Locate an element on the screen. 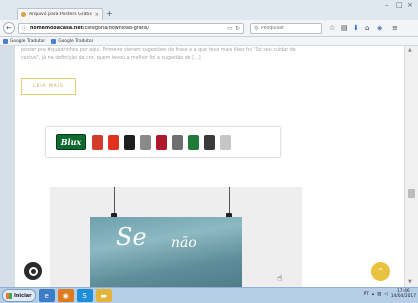 The width and height of the screenshot is (418, 303). browser-tab: Arquivo para Posters Grátis - Home × is located at coordinates (60, 14).